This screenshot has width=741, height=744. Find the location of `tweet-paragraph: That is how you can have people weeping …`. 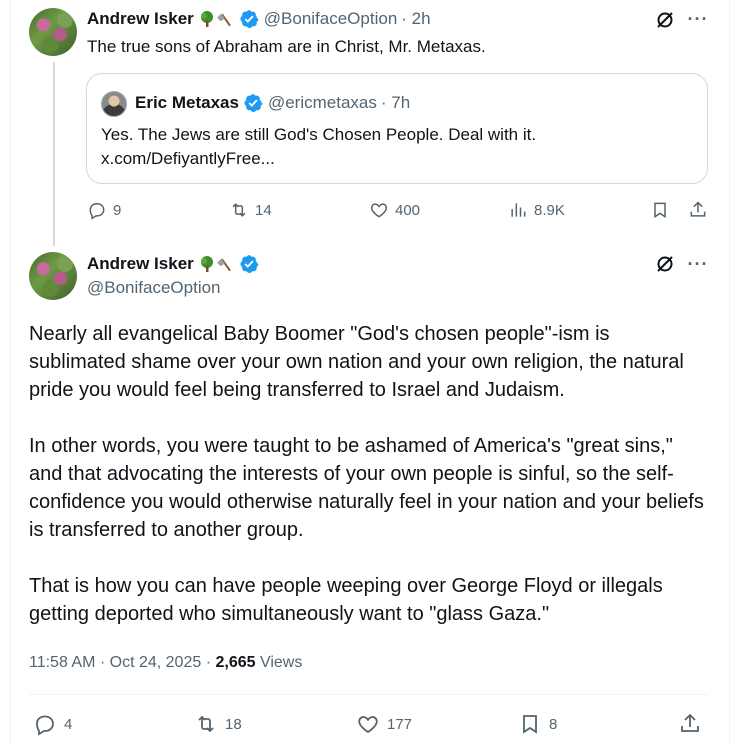

tweet-paragraph: That is how you can have people weeping … is located at coordinates (346, 600).